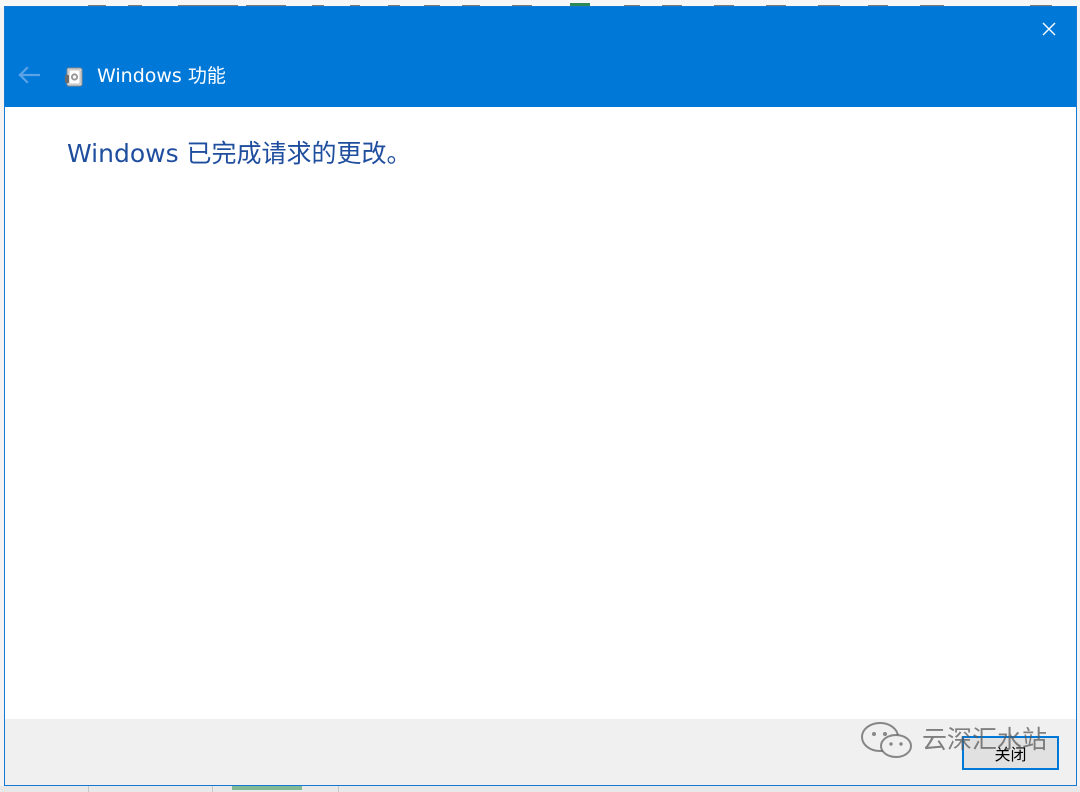 This screenshot has height=792, width=1080. What do you see at coordinates (540, 789) in the screenshot?
I see `background-statusbar` at bounding box center [540, 789].